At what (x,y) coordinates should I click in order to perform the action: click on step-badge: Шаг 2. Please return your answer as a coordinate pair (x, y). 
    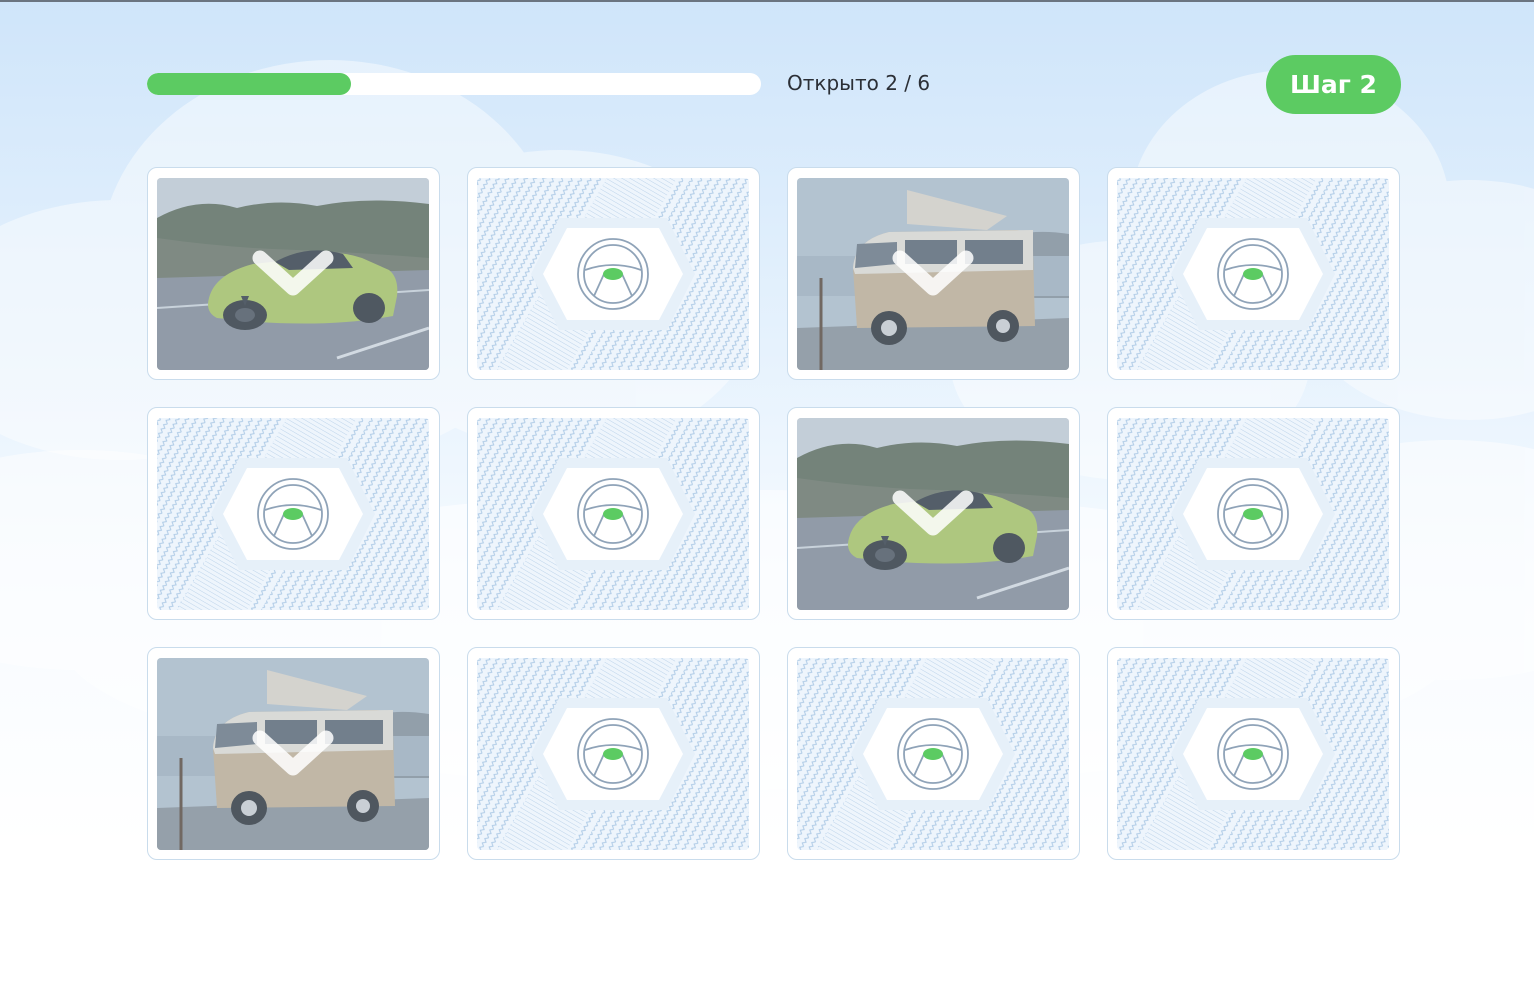
    Looking at the image, I should click on (1333, 84).